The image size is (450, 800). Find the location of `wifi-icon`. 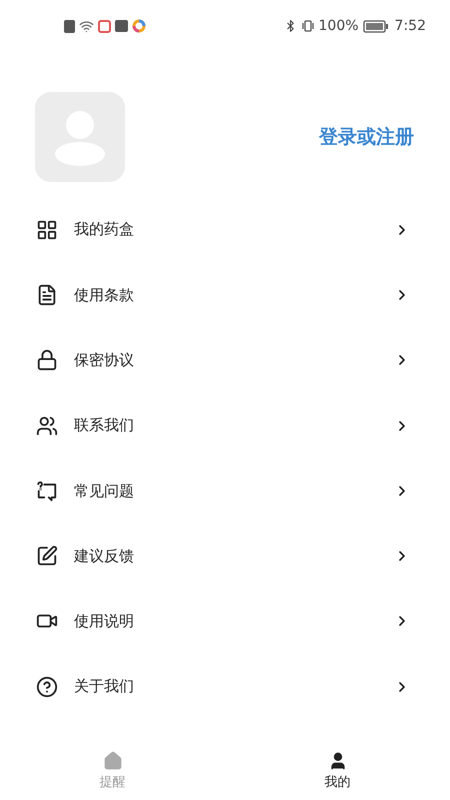

wifi-icon is located at coordinates (86, 26).